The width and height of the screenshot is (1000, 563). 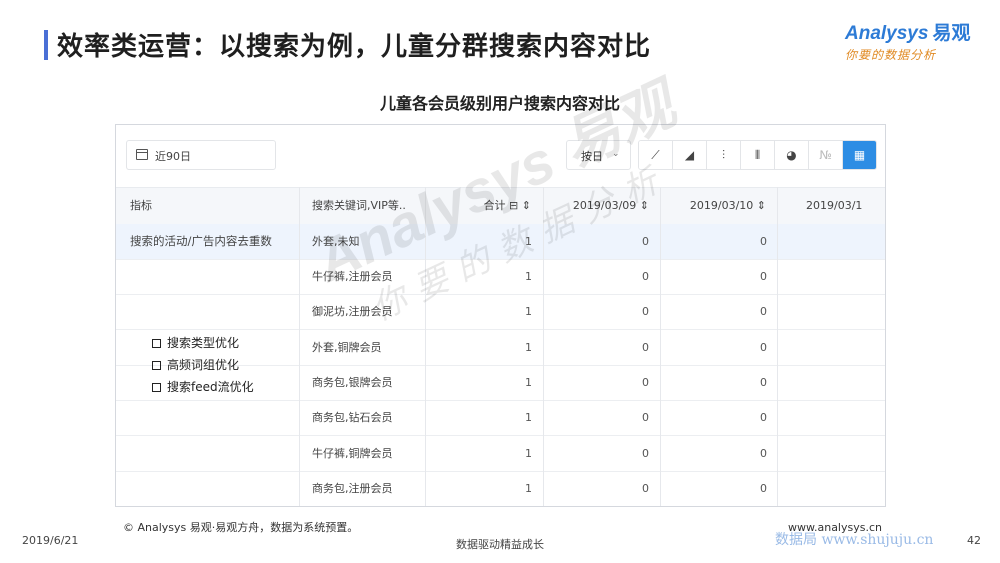 I want to click on cell-keyword: 外套,未知, so click(x=336, y=241).